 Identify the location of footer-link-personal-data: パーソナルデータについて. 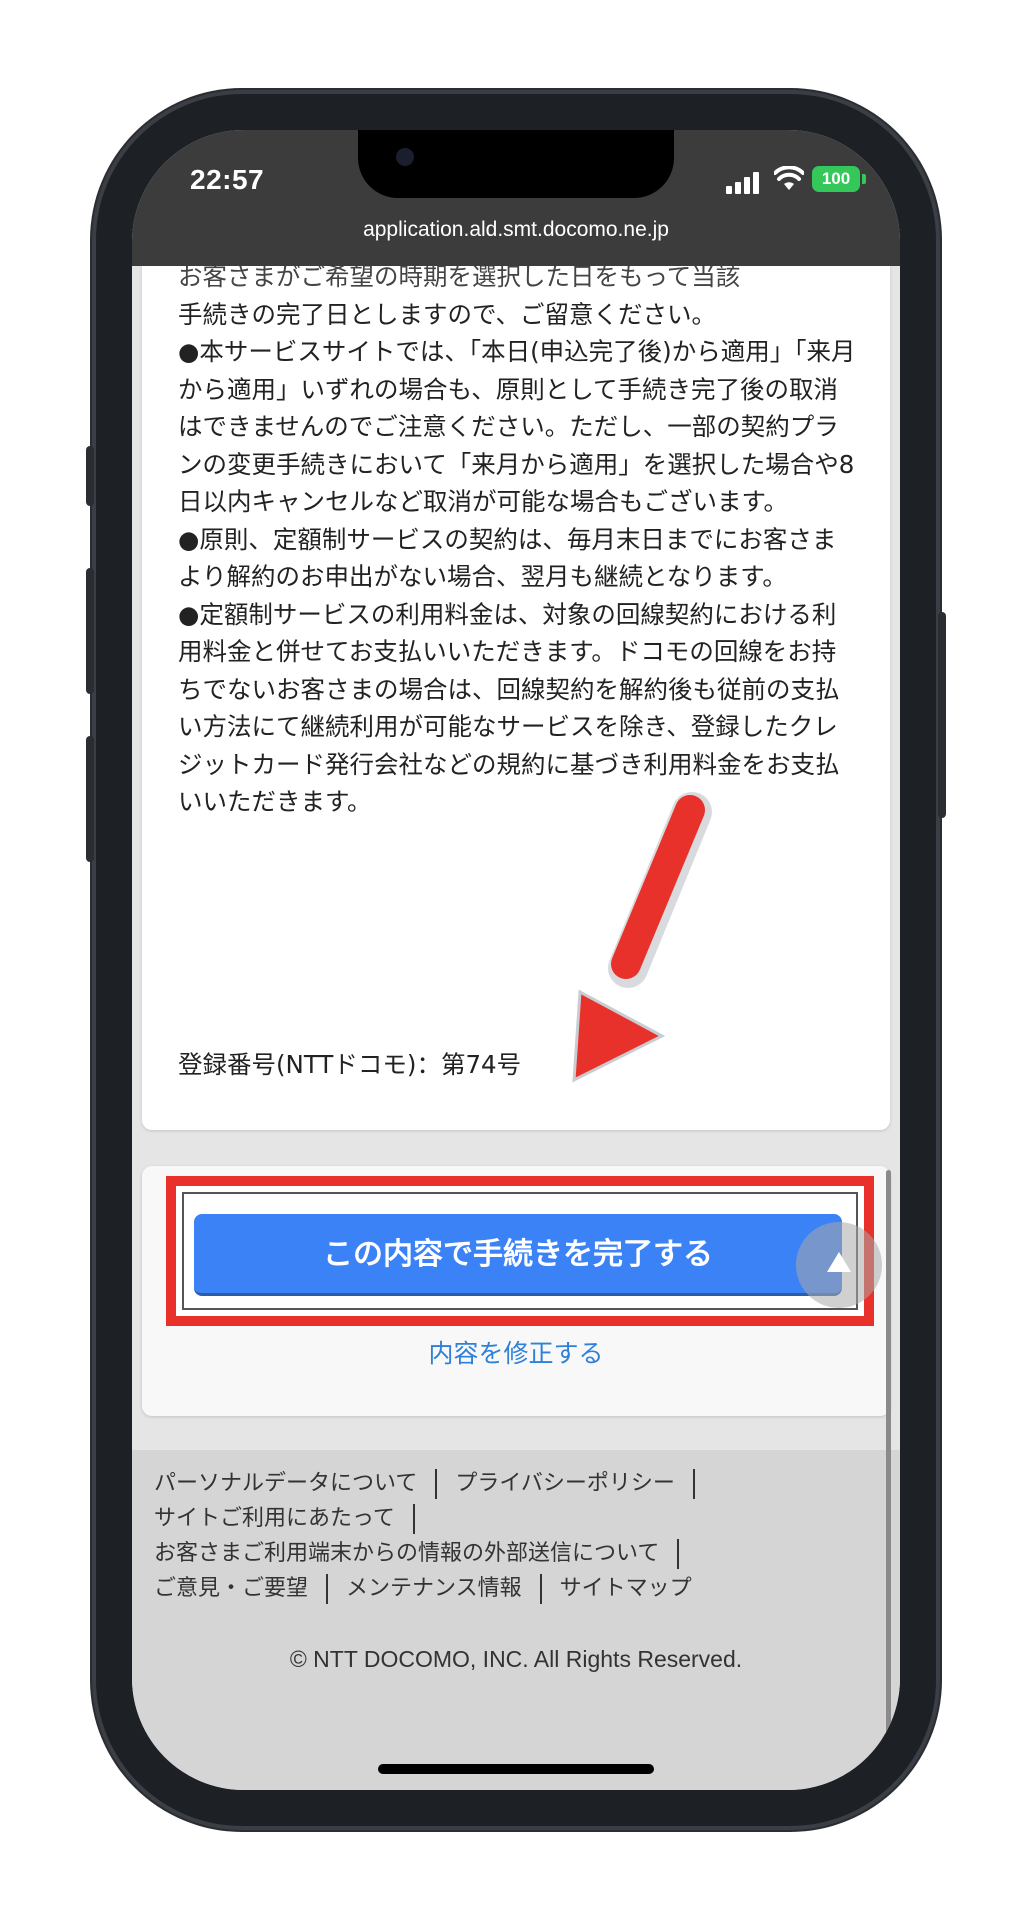
(285, 1483).